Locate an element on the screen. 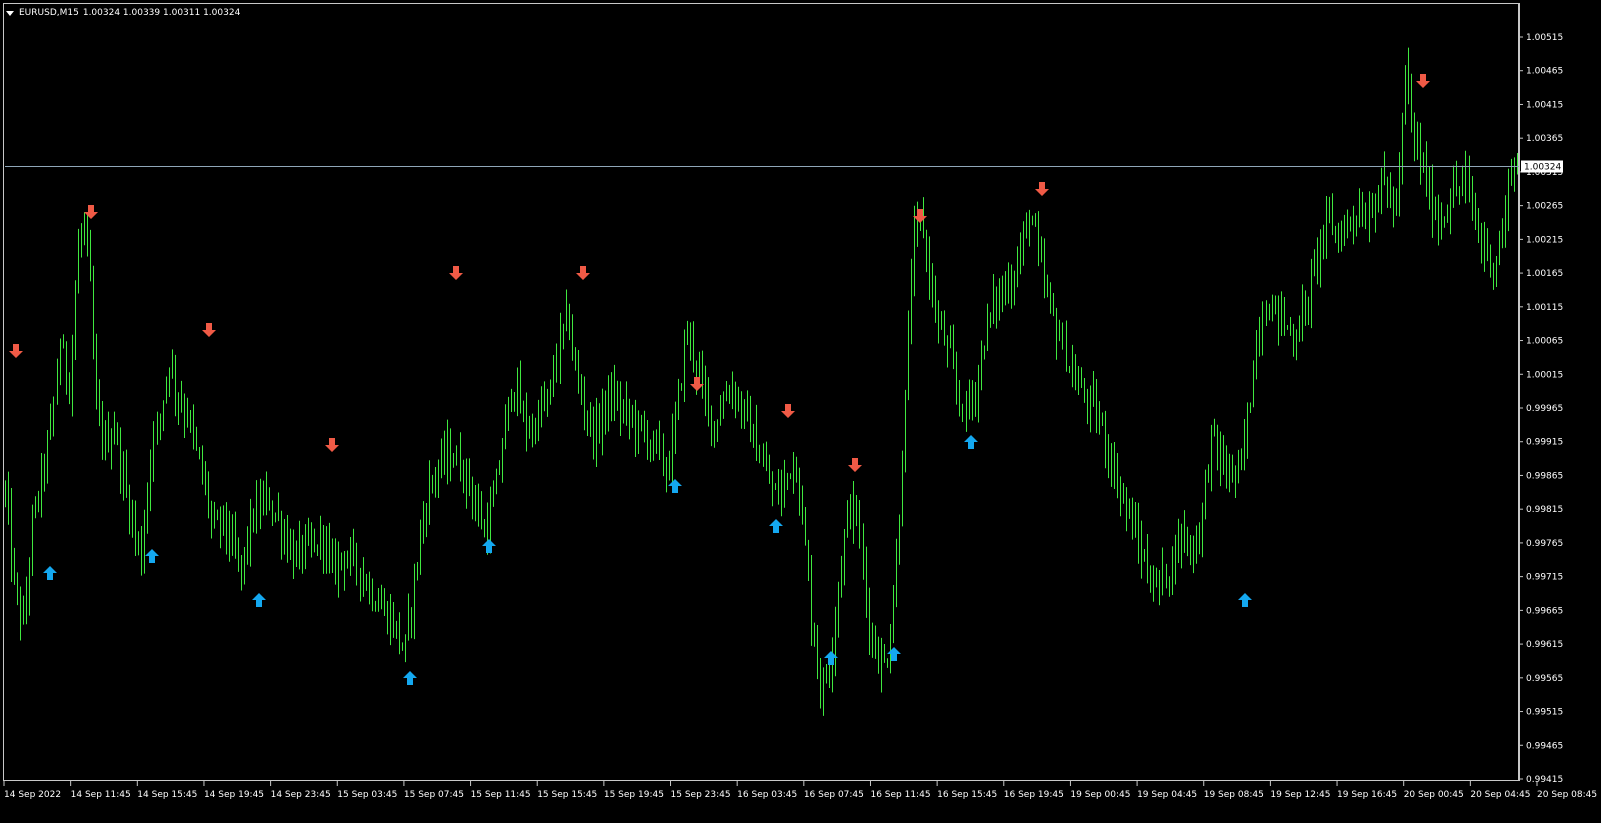 This screenshot has height=823, width=1601. time-axis-label: 15 Sep 15:45 is located at coordinates (567, 795).